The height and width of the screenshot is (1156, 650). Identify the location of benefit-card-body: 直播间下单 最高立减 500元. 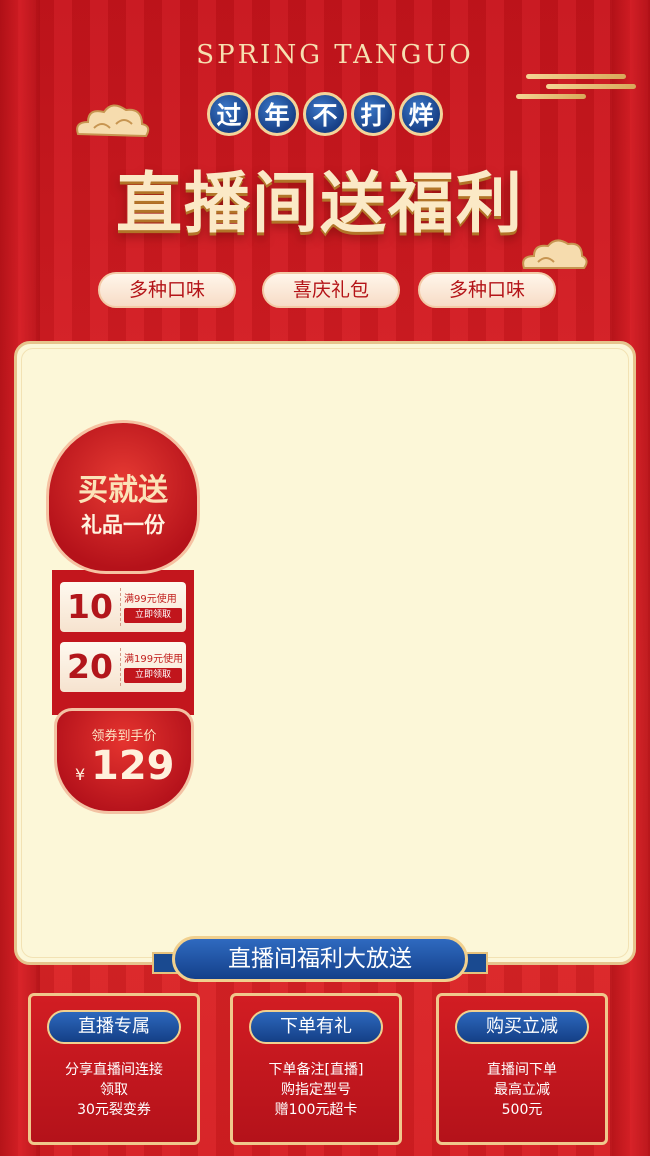
(522, 1090).